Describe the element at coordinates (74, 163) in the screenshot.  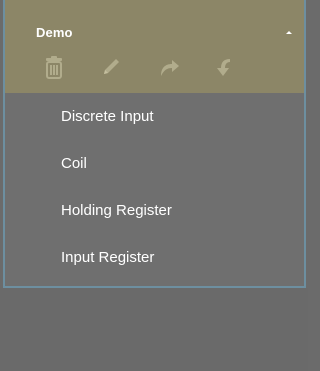
I see `menu-item-label: Coil` at that location.